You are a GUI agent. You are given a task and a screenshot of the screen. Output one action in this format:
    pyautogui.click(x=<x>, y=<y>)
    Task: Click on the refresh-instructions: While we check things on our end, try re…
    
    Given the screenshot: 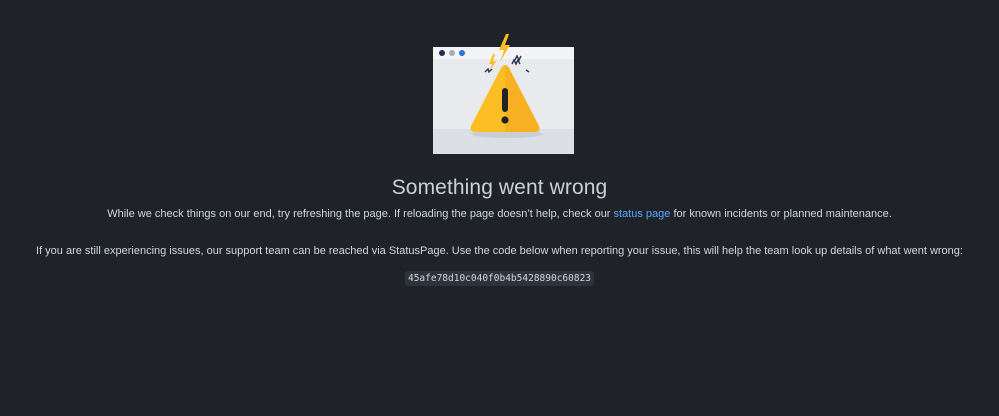 What is the action you would take?
    pyautogui.click(x=499, y=214)
    